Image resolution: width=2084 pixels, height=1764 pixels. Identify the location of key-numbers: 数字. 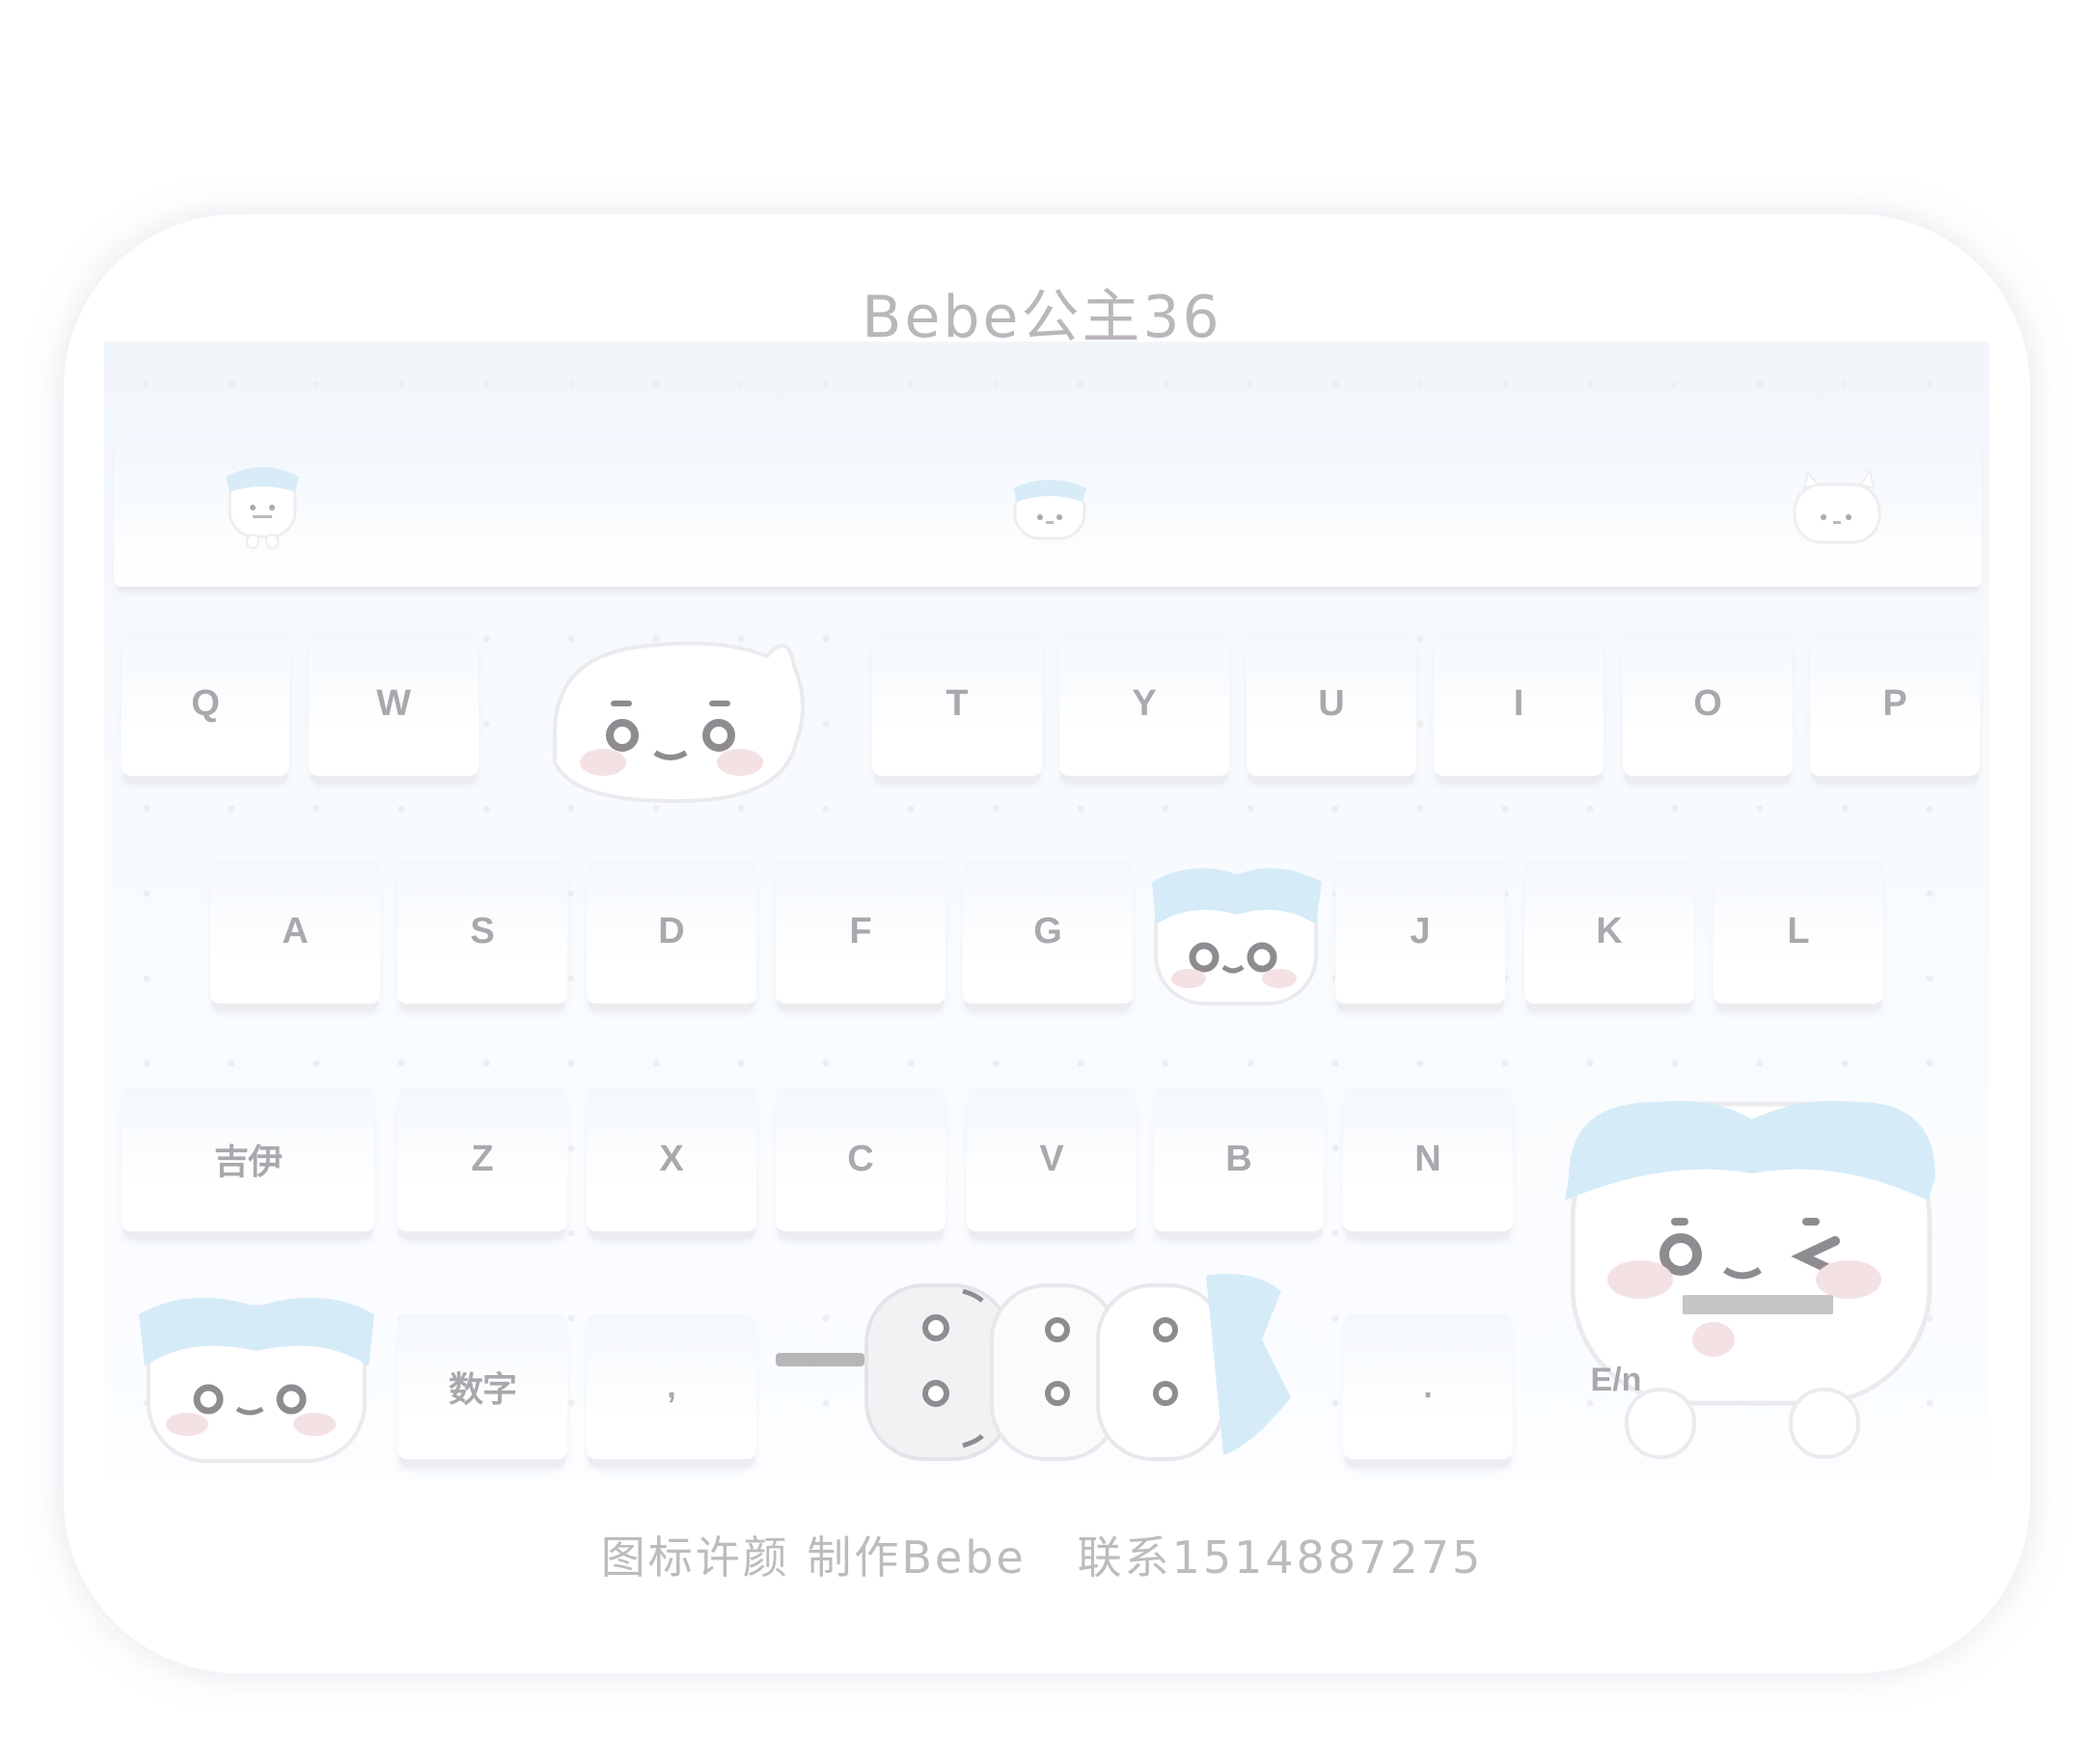
(482, 1386).